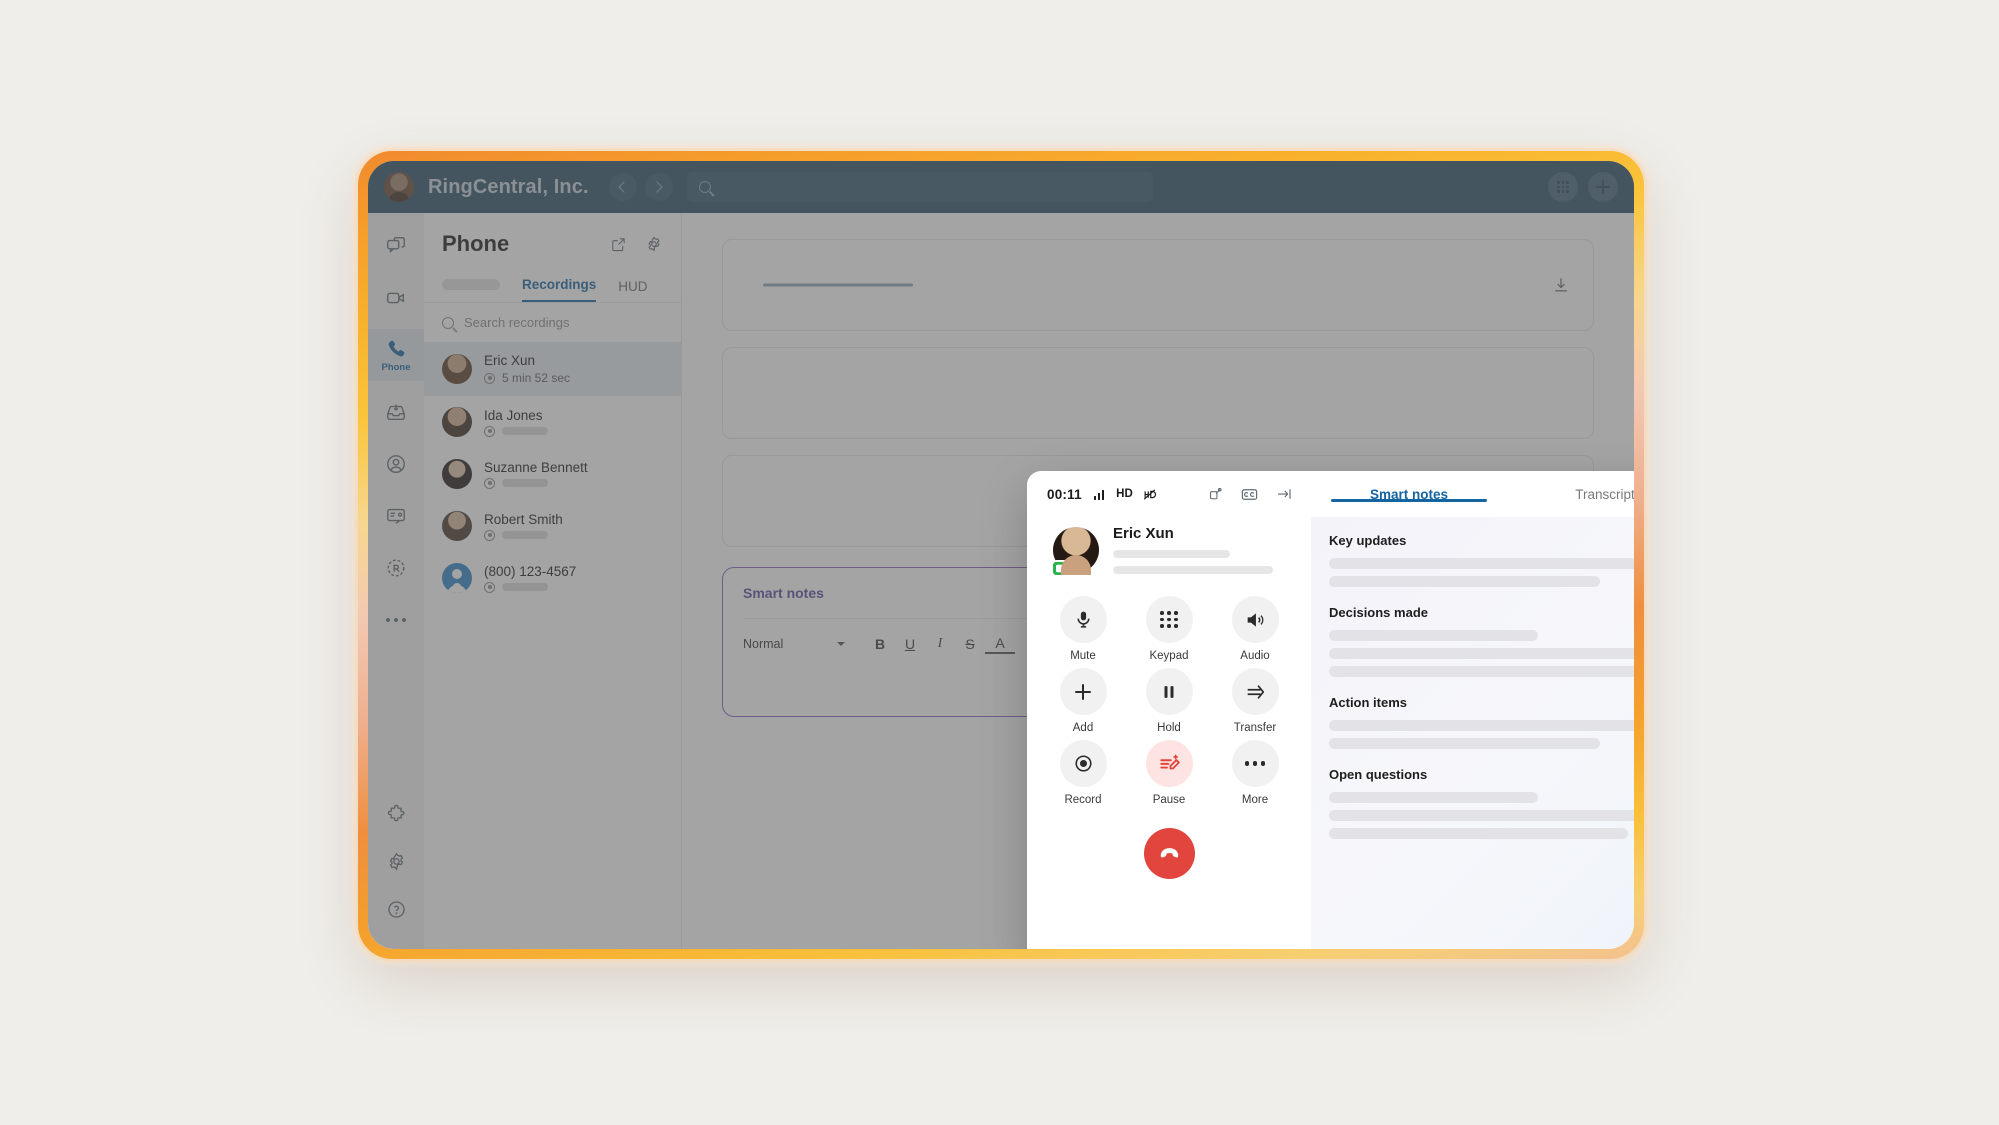 Image resolution: width=1999 pixels, height=1125 pixels. I want to click on call-panel-header: 00:11 HD Smart notes Transcript, so click(1330, 494).